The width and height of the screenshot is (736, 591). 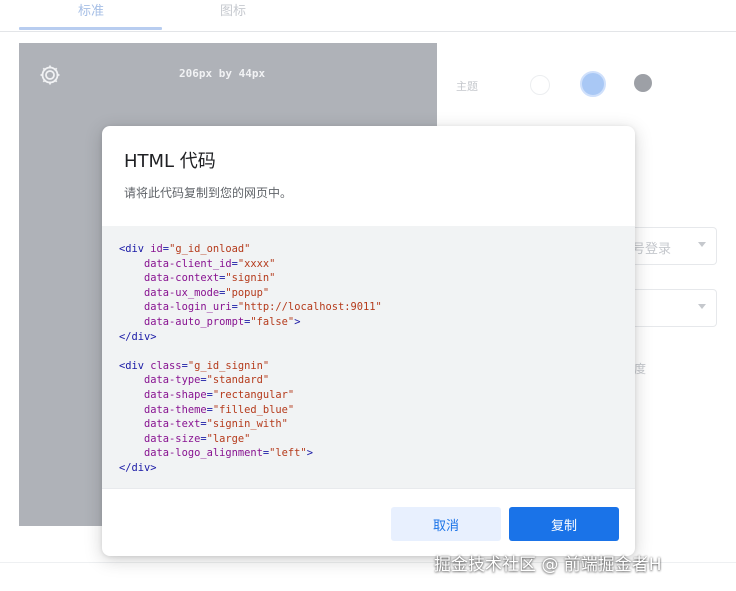 What do you see at coordinates (166, 365) in the screenshot?
I see `code-attr-name: class` at bounding box center [166, 365].